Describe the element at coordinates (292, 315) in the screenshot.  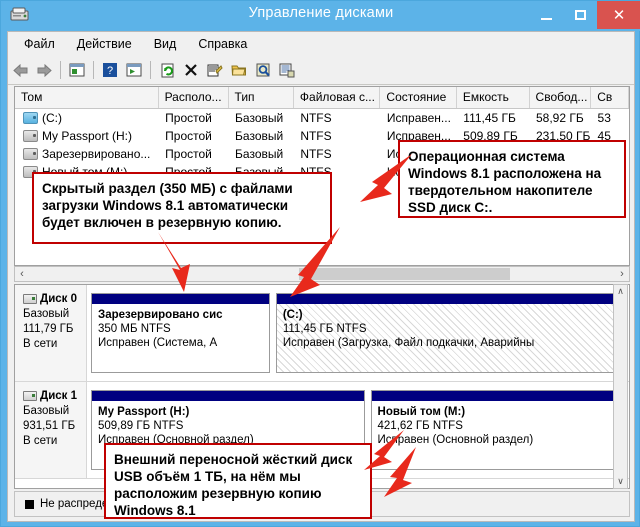
I see `partition-title: (C:)` at that location.